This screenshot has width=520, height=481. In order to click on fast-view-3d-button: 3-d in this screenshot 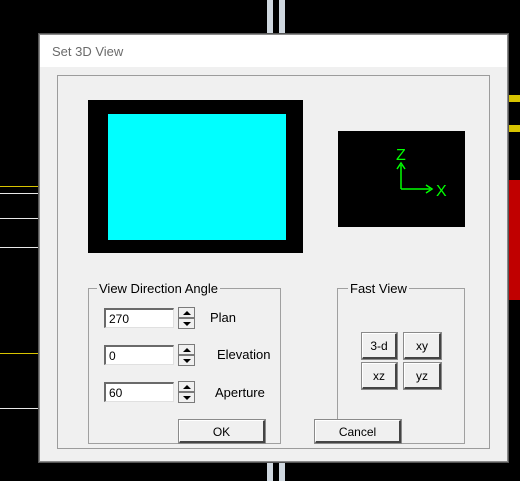, I will do `click(379, 346)`.